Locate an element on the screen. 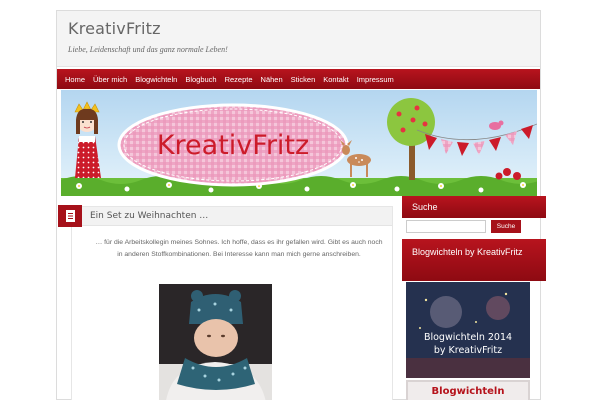 Image resolution: width=600 pixels, height=400 pixels. blogwichteln-badge: Blogwichteln is located at coordinates (468, 390).